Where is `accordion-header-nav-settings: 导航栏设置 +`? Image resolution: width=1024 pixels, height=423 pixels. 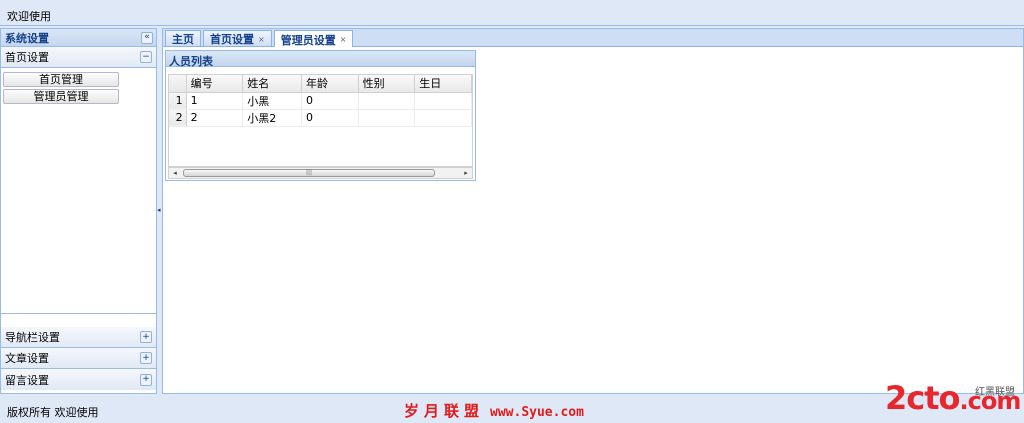 accordion-header-nav-settings: 导航栏设置 + is located at coordinates (78, 337).